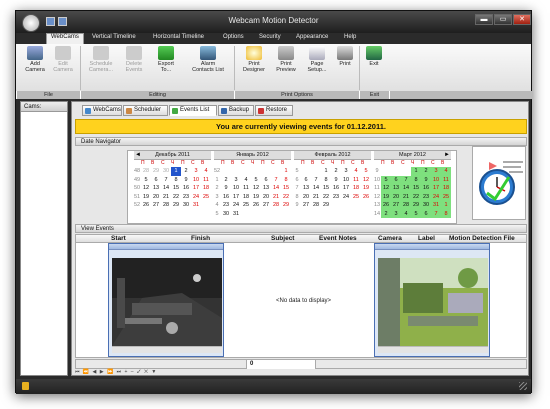  Describe the element at coordinates (236, 110) in the screenshot. I see `content-tab-backup: Backup` at that location.